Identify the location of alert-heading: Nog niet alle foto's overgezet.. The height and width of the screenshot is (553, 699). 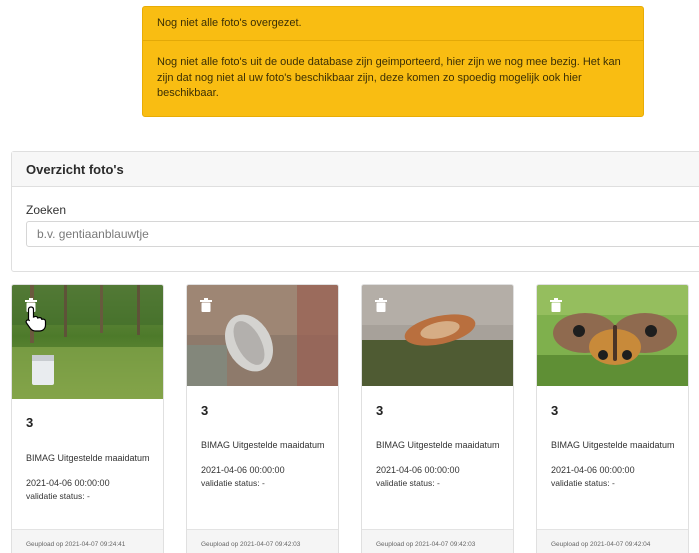
(393, 24).